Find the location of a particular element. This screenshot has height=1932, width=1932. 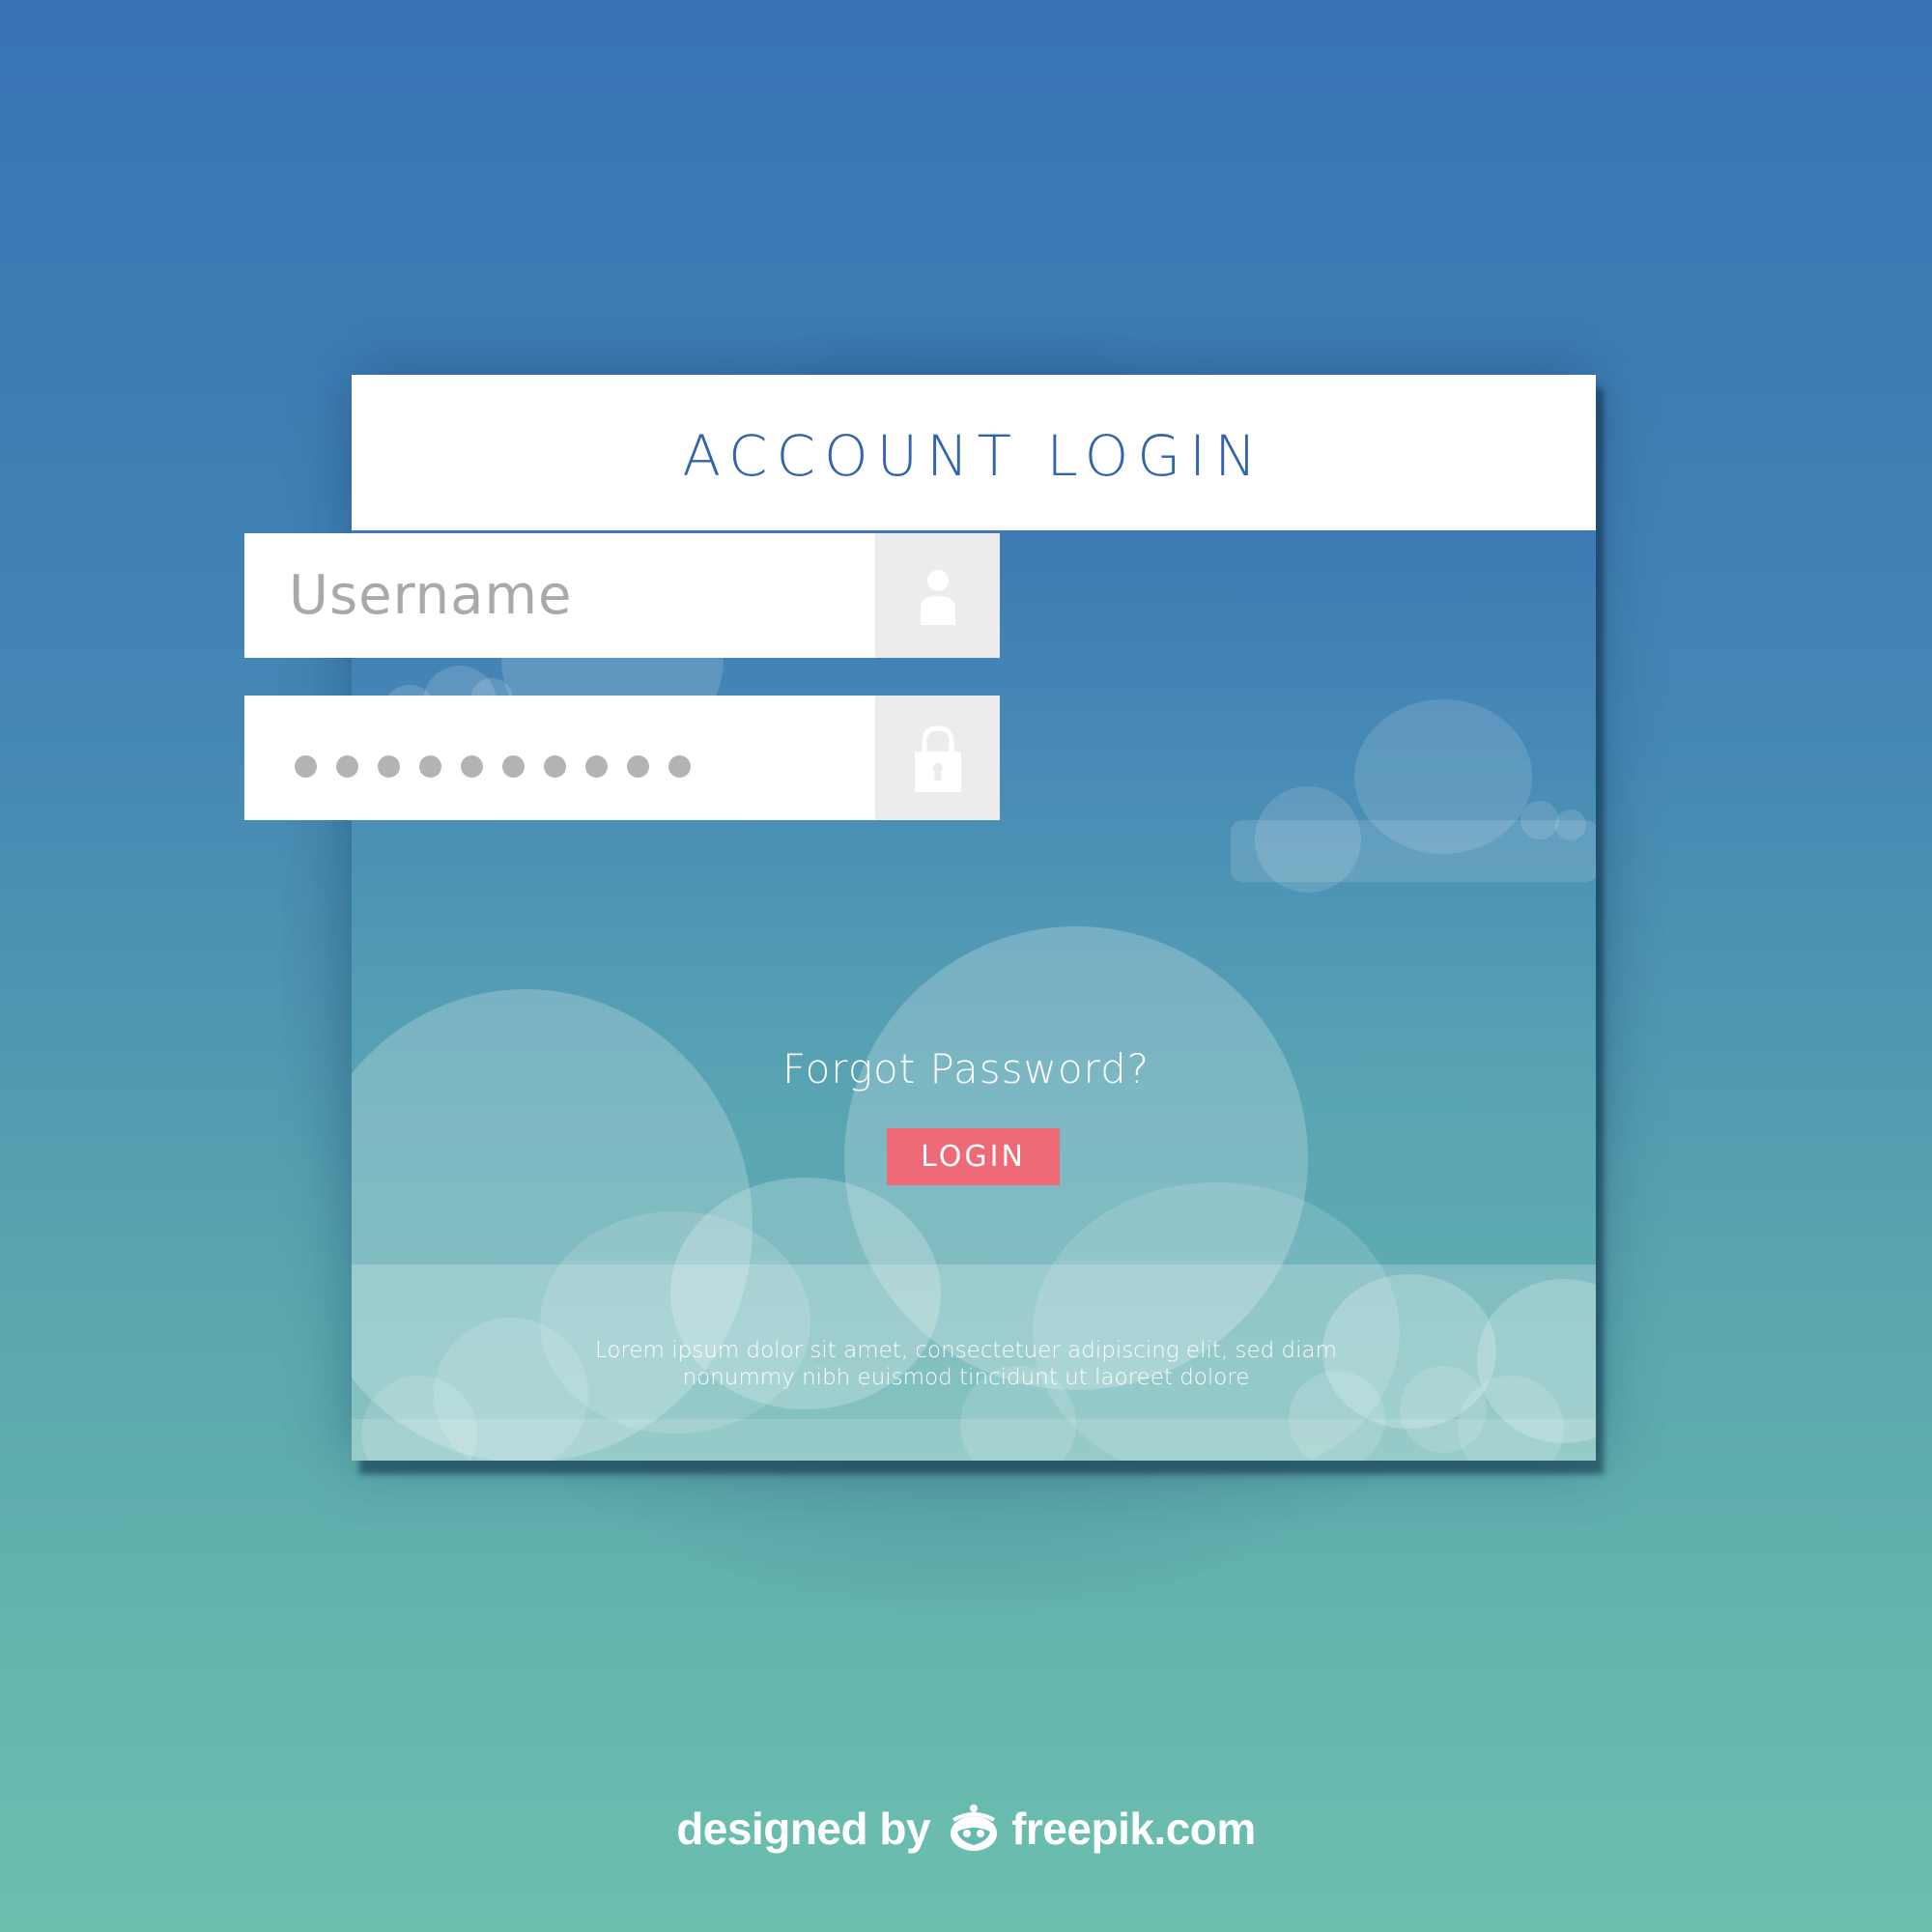

username-field: Username is located at coordinates (622, 595).